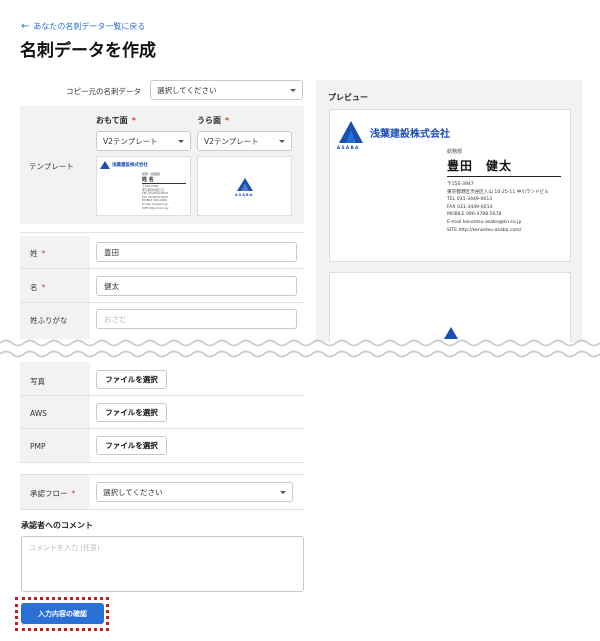 The width and height of the screenshot is (600, 641). I want to click on front-label: おもて面 *, so click(116, 120).